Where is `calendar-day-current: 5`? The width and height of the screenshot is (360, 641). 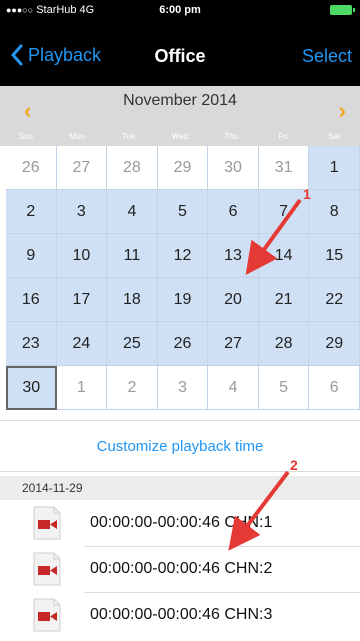 calendar-day-current: 5 is located at coordinates (183, 212).